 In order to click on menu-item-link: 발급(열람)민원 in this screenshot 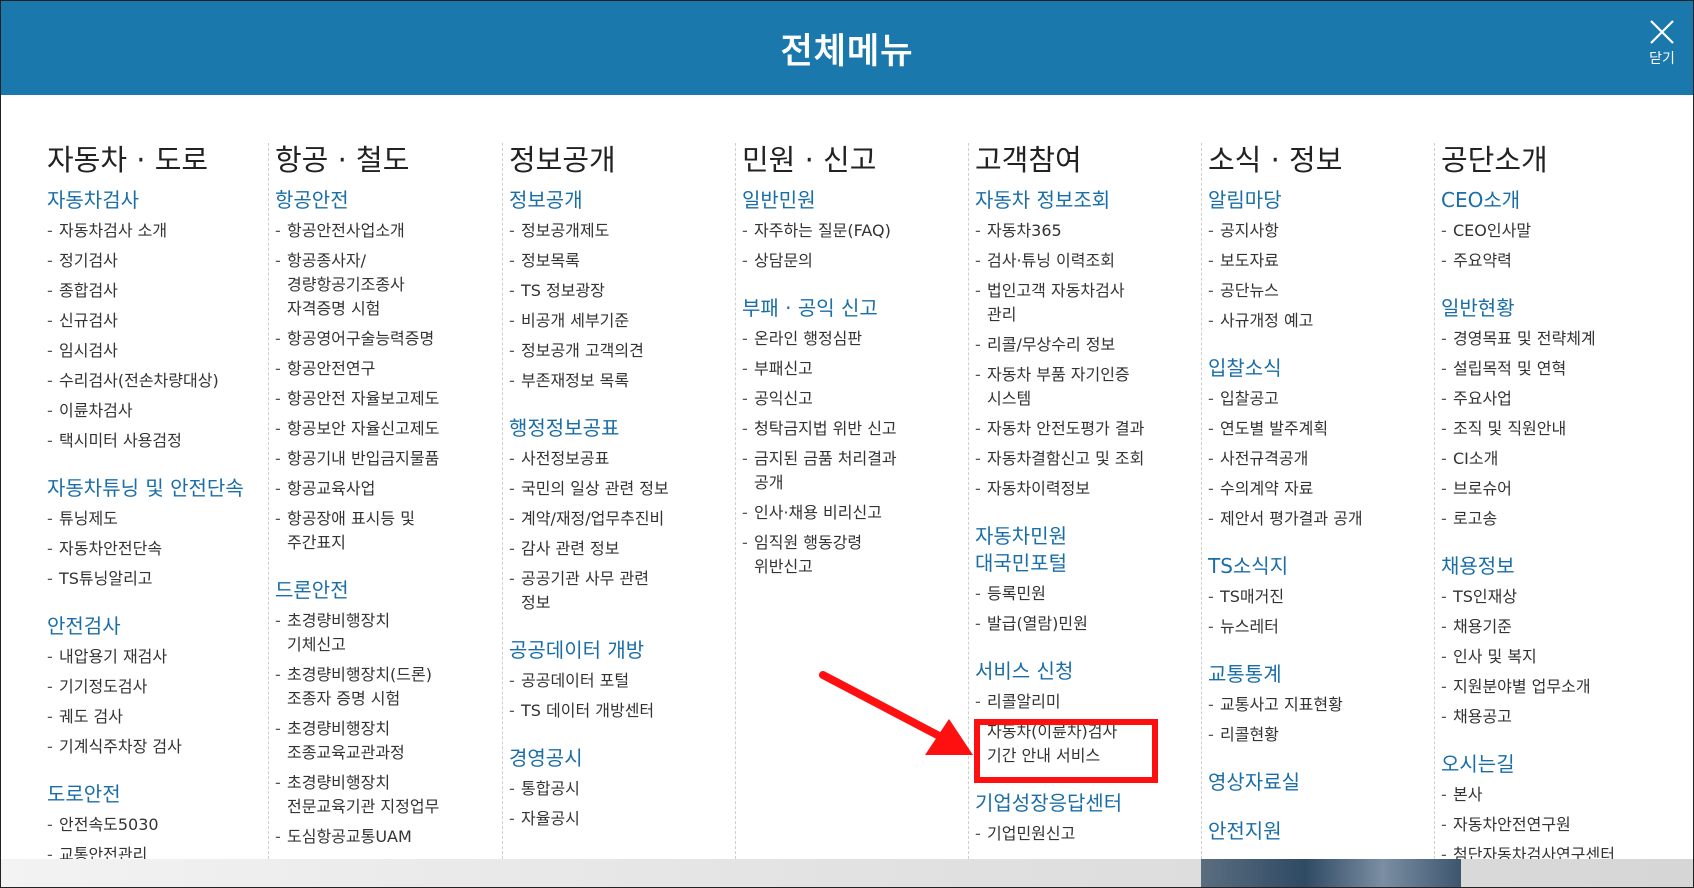, I will do `click(1084, 624)`.